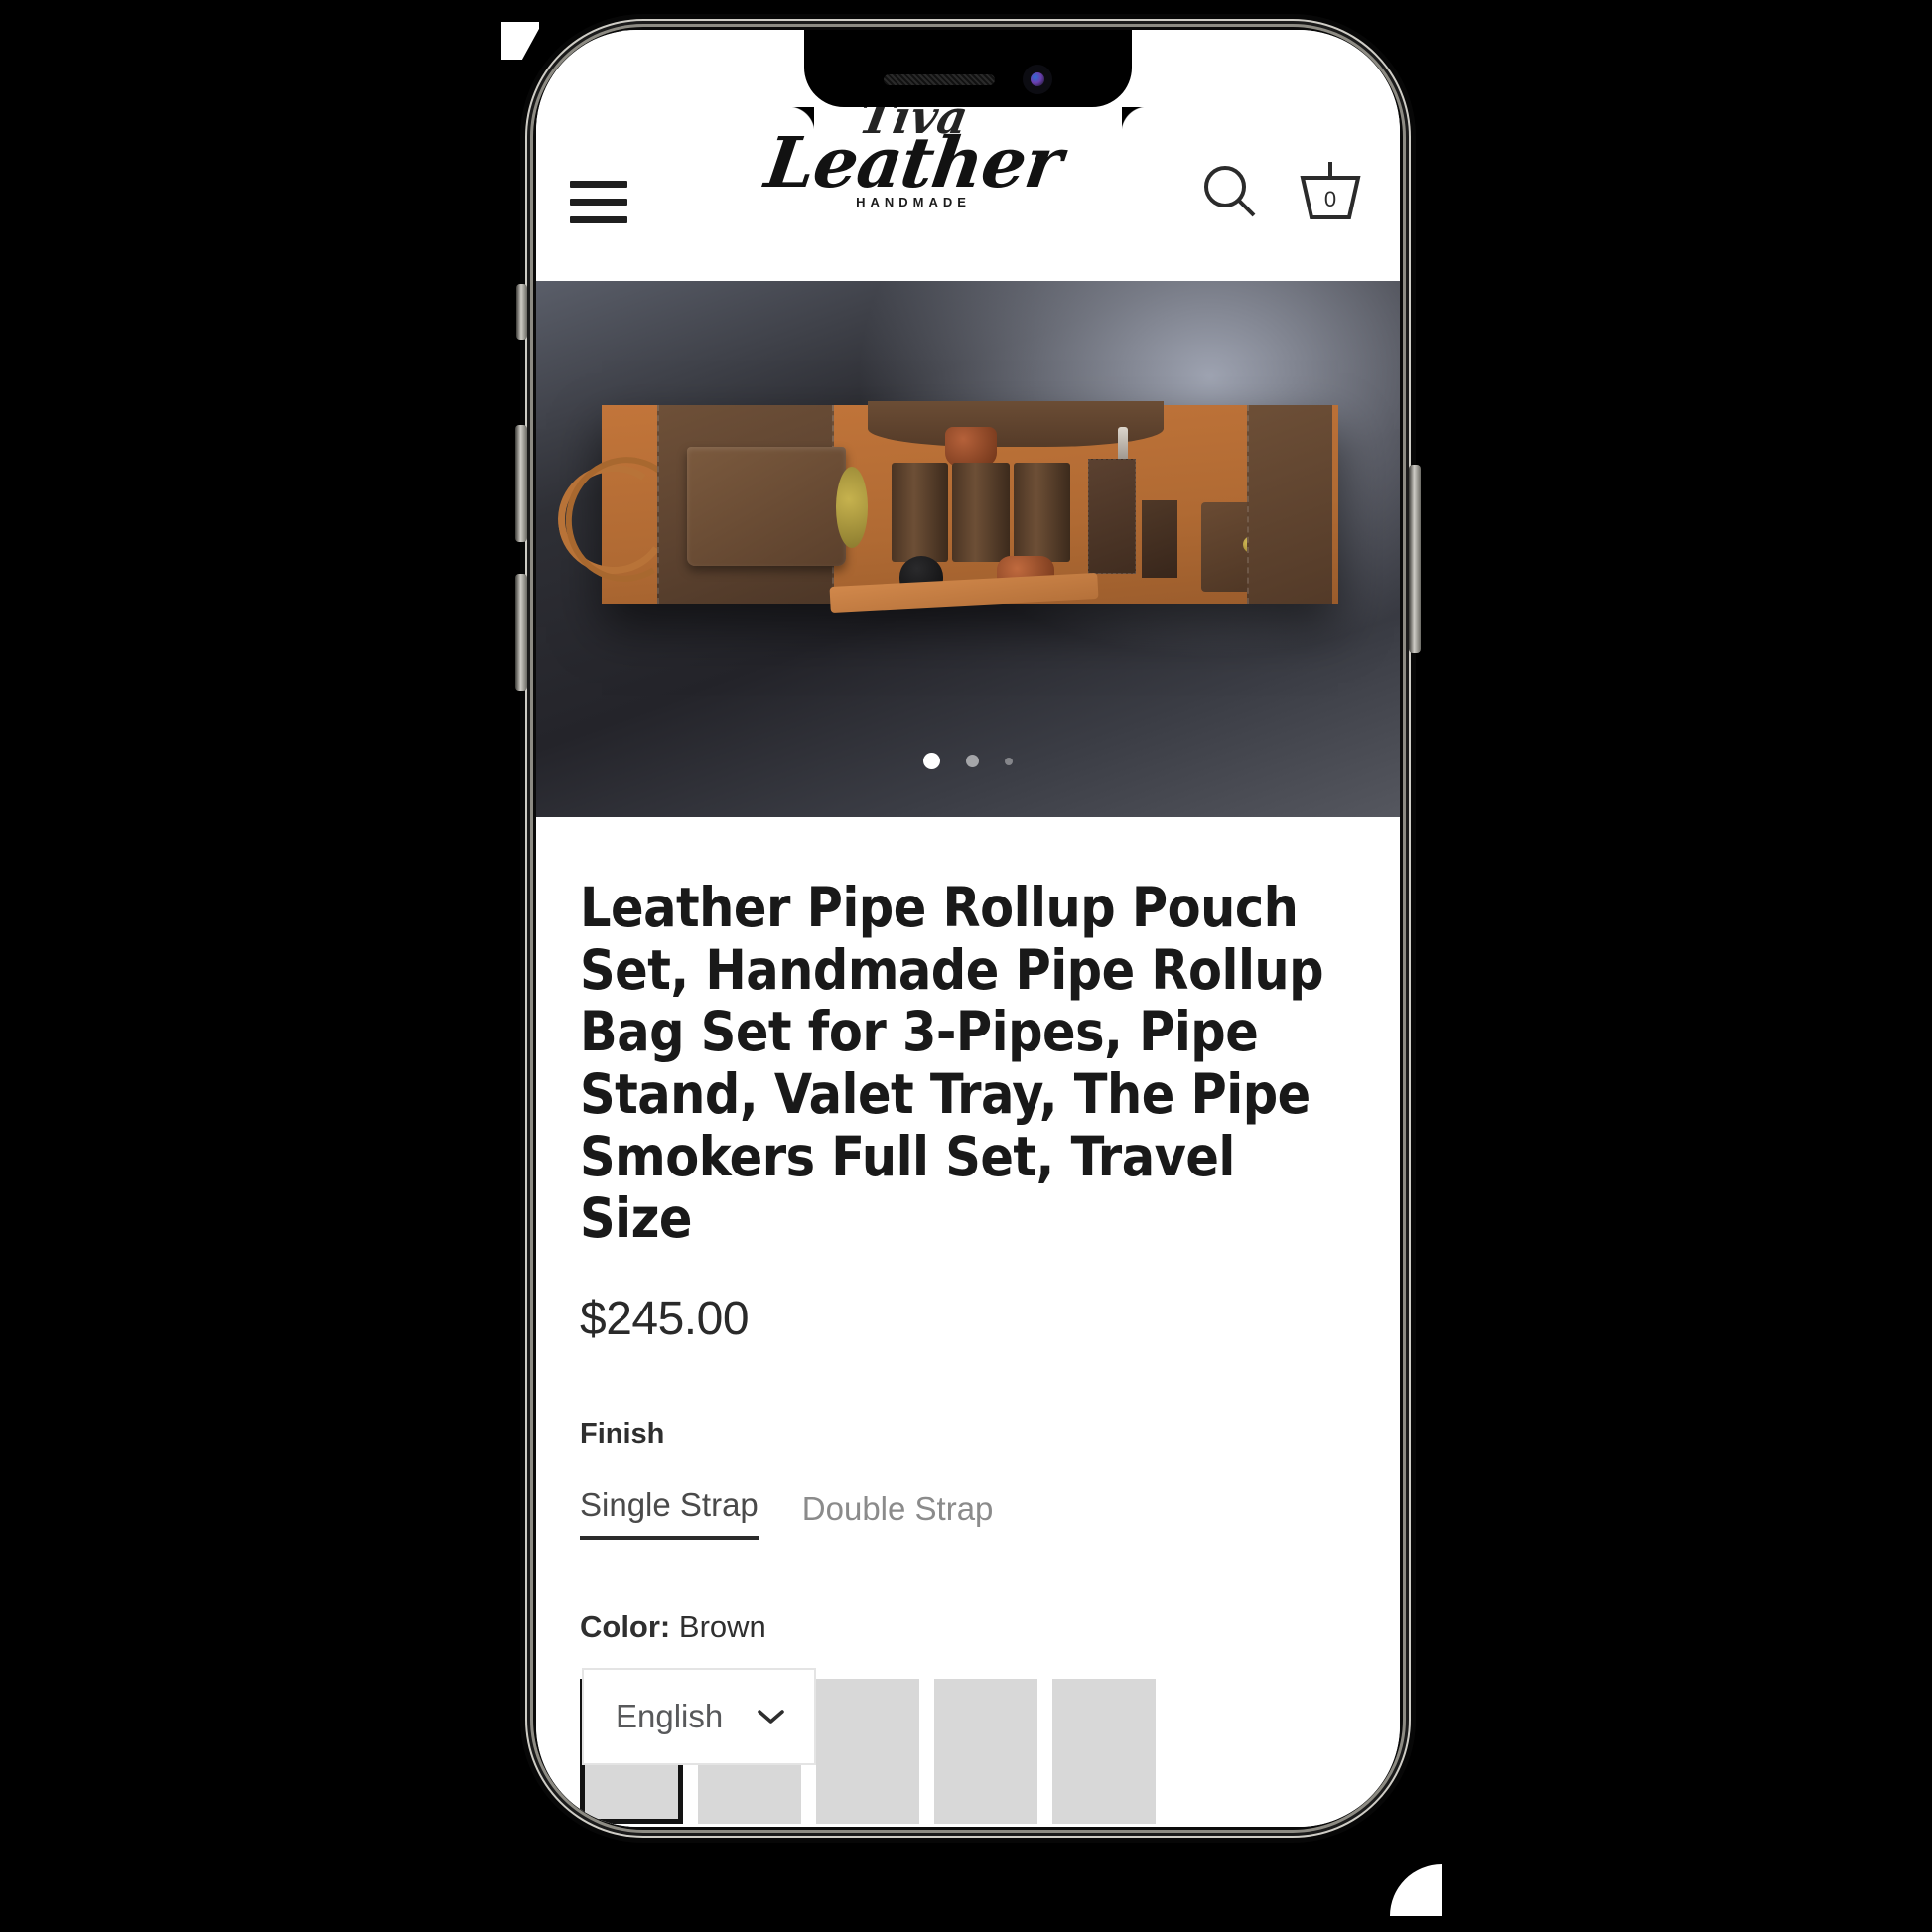 The image size is (1932, 1932). I want to click on earpiece-speaker-icon, so click(939, 79).